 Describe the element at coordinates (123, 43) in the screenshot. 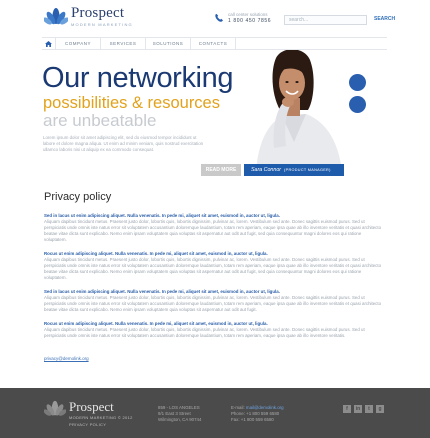

I see `nav-item-services: SERVICES` at that location.